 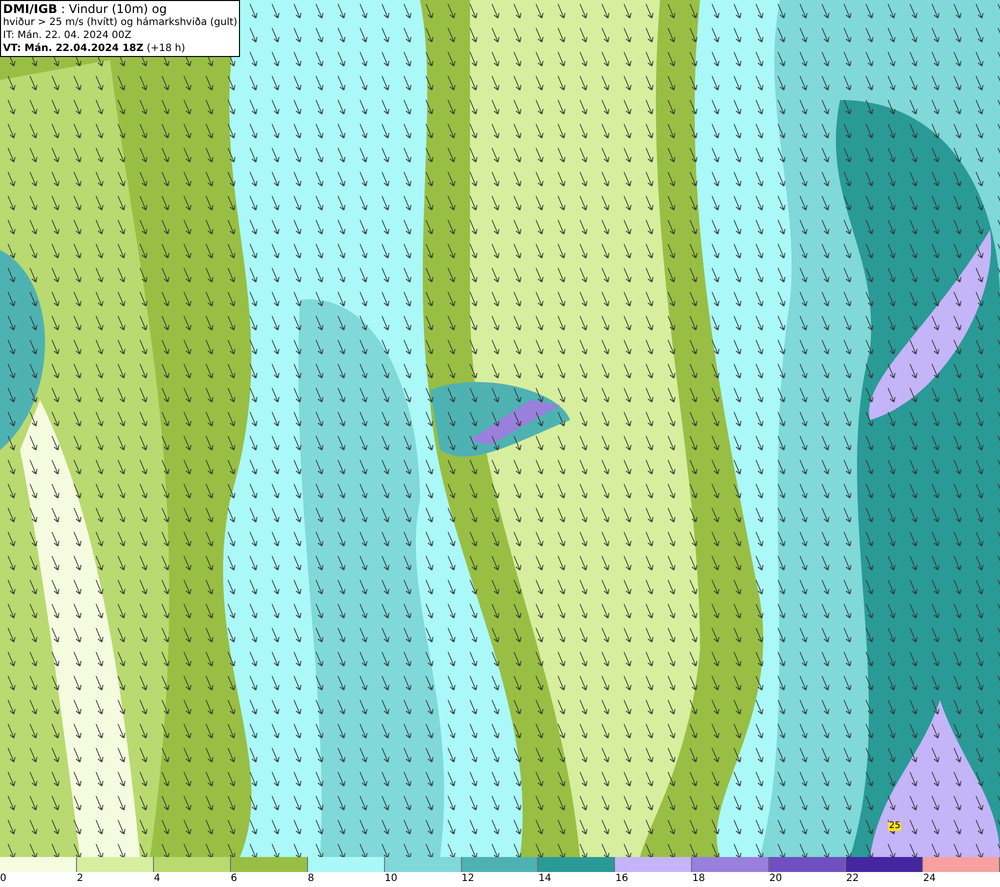 I want to click on caption-line: hviður > 25 m/s (hvítt) og hámarkshviða (gult), so click(x=120, y=22).